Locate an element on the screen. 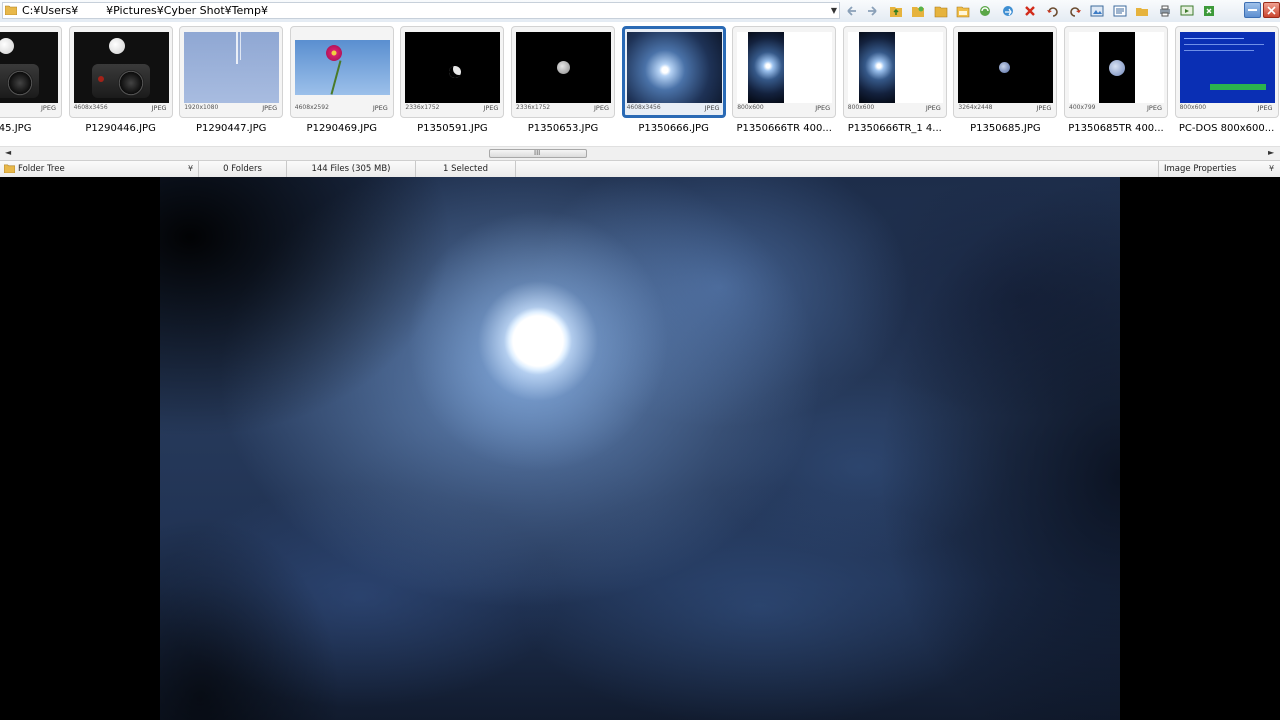 This screenshot has height=720, width=1280. image-edit-icon is located at coordinates (1097, 10).